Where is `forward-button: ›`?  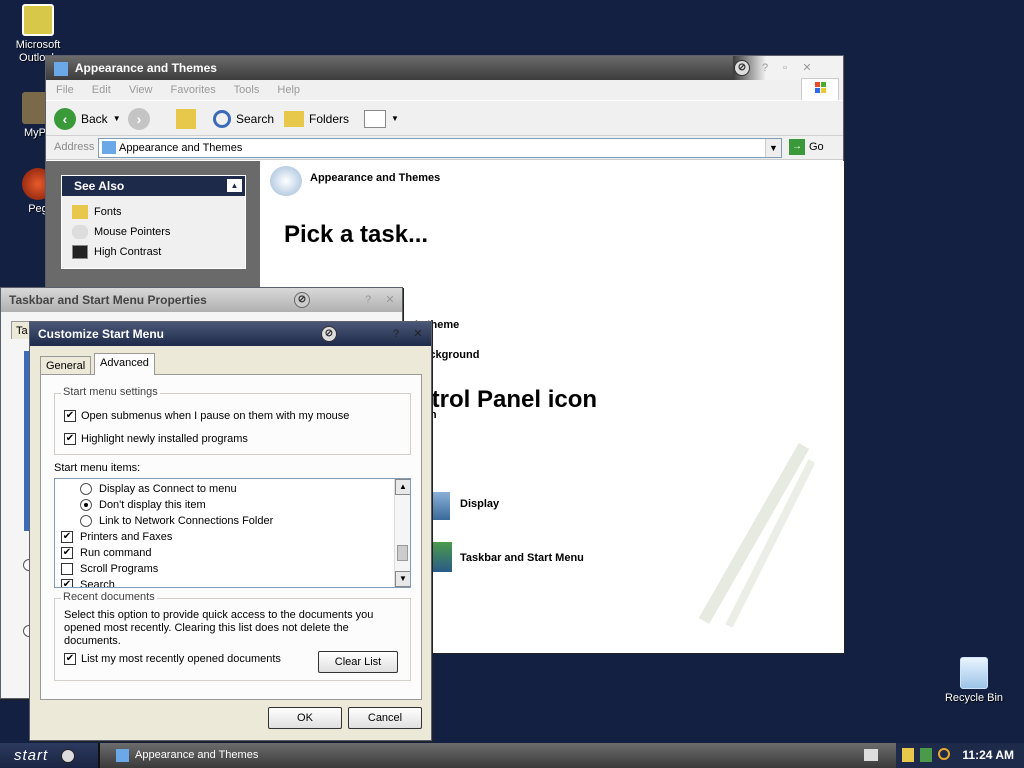
forward-button: › is located at coordinates (139, 119).